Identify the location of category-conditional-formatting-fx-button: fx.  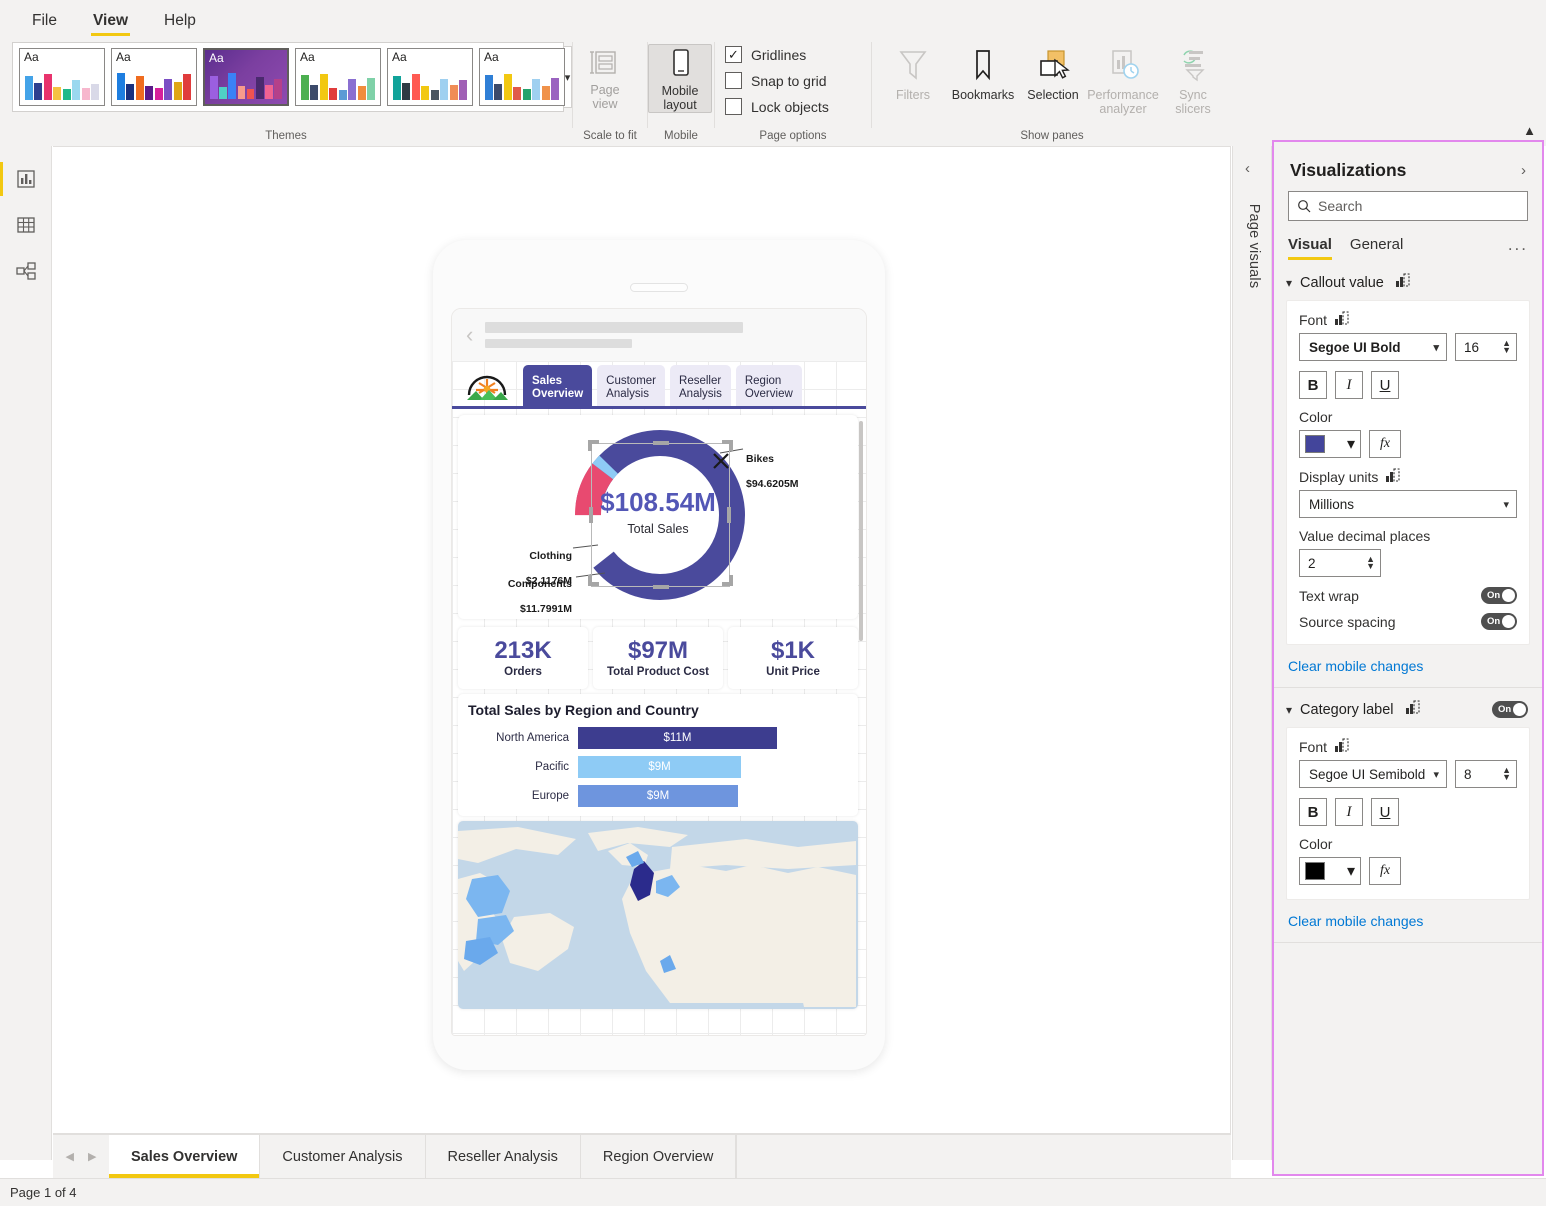
(1385, 871).